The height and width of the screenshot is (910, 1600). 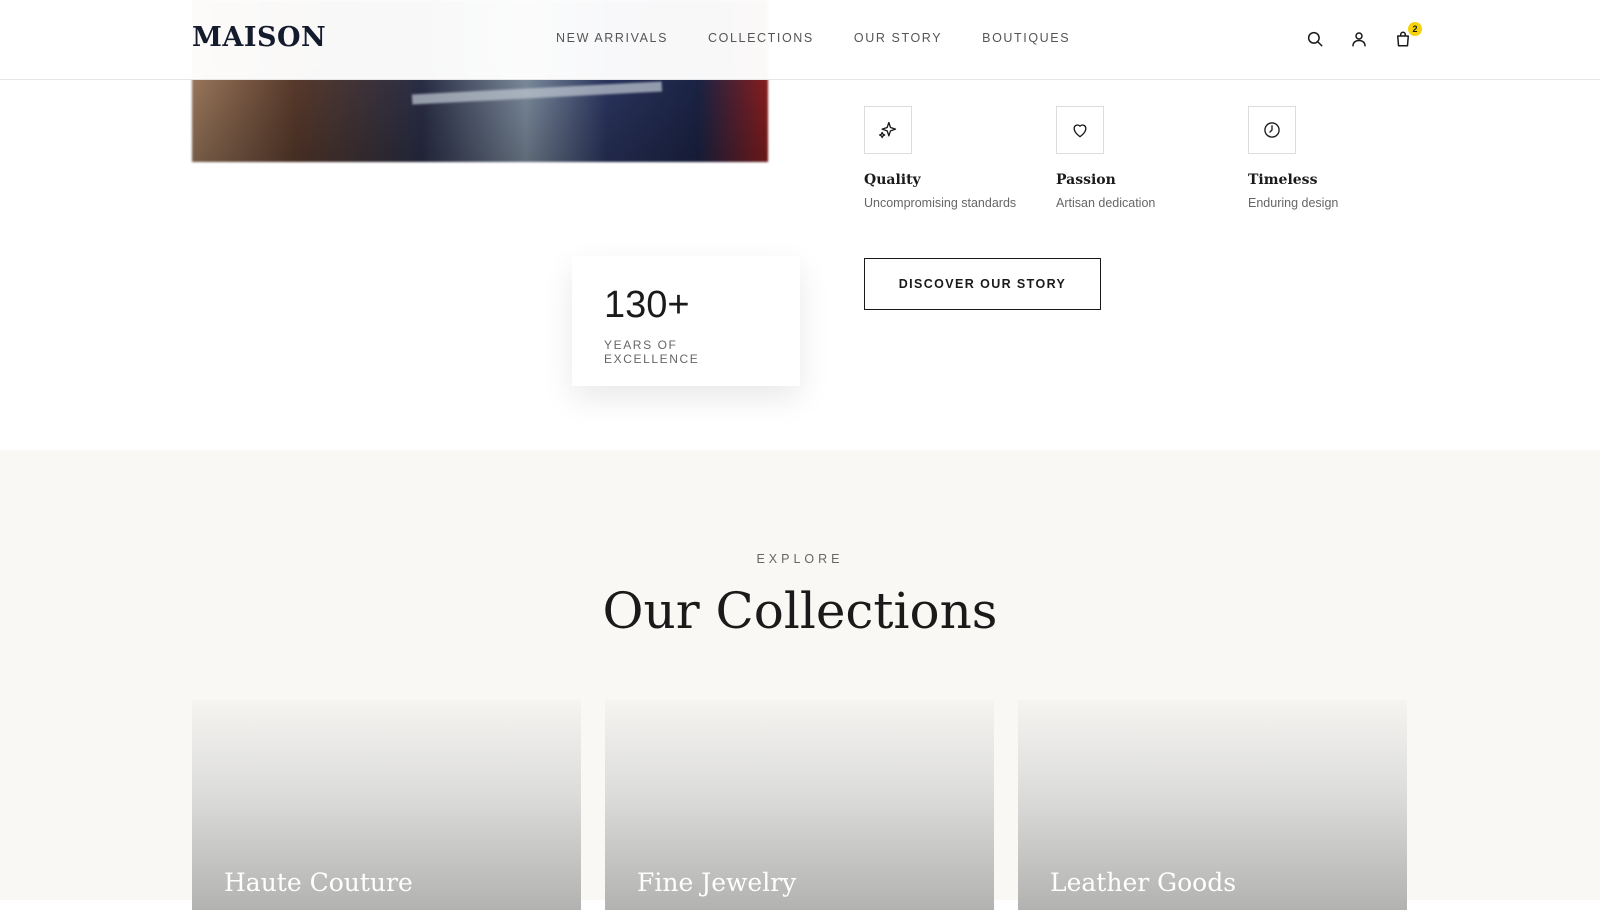 I want to click on heart-icon, so click(x=1080, y=131).